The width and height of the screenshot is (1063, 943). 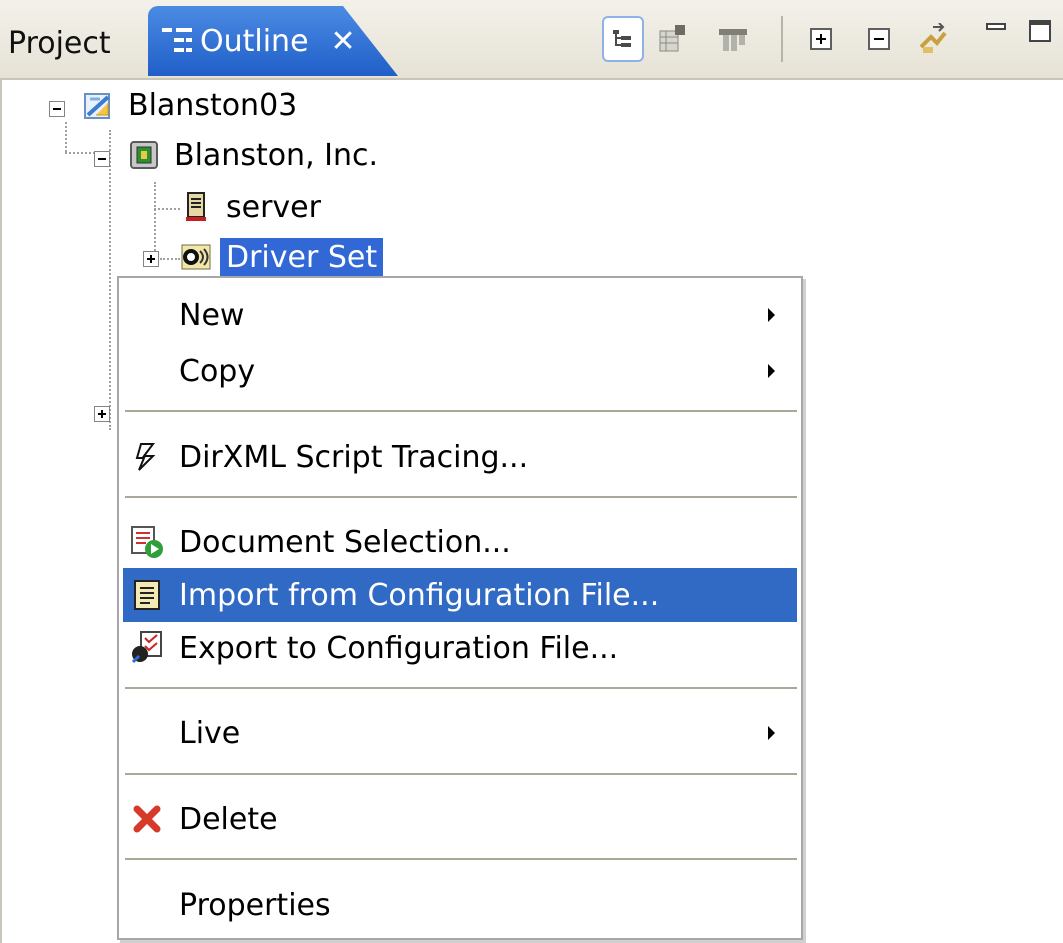 I want to click on menu-item-live: Live, so click(x=460, y=733).